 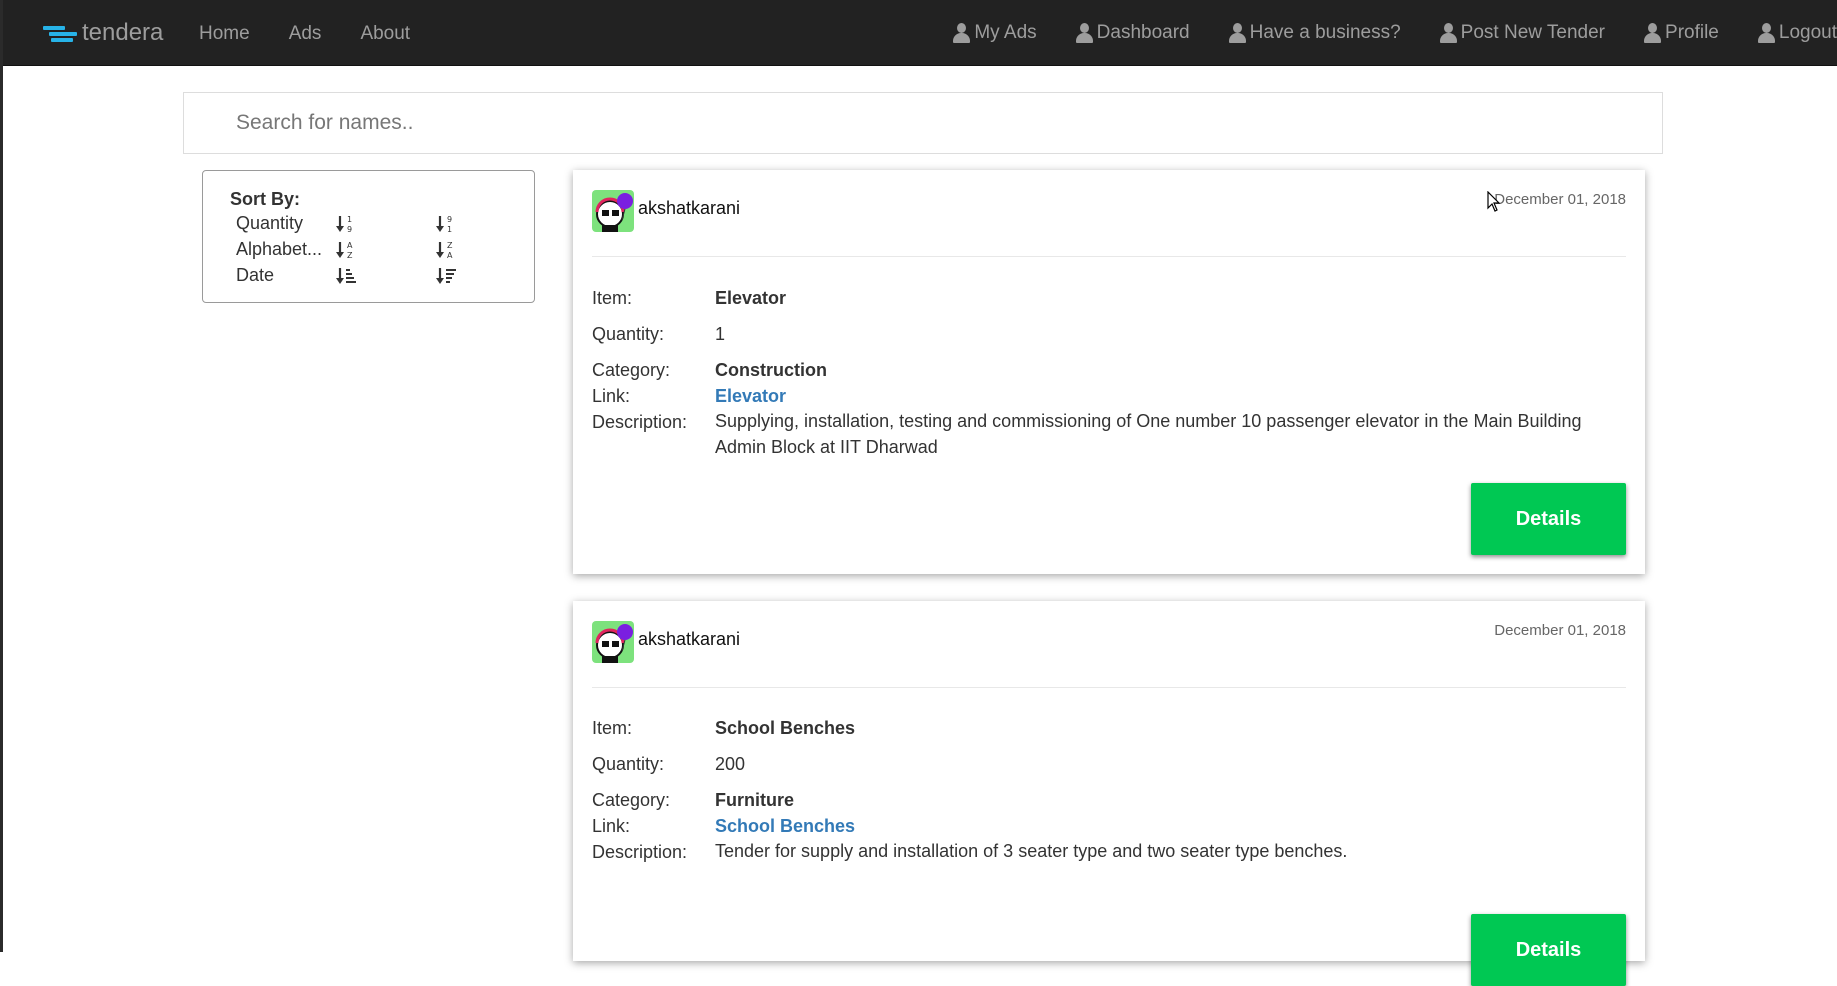 I want to click on nav-dashboard-link: Dashboard, so click(x=1132, y=32).